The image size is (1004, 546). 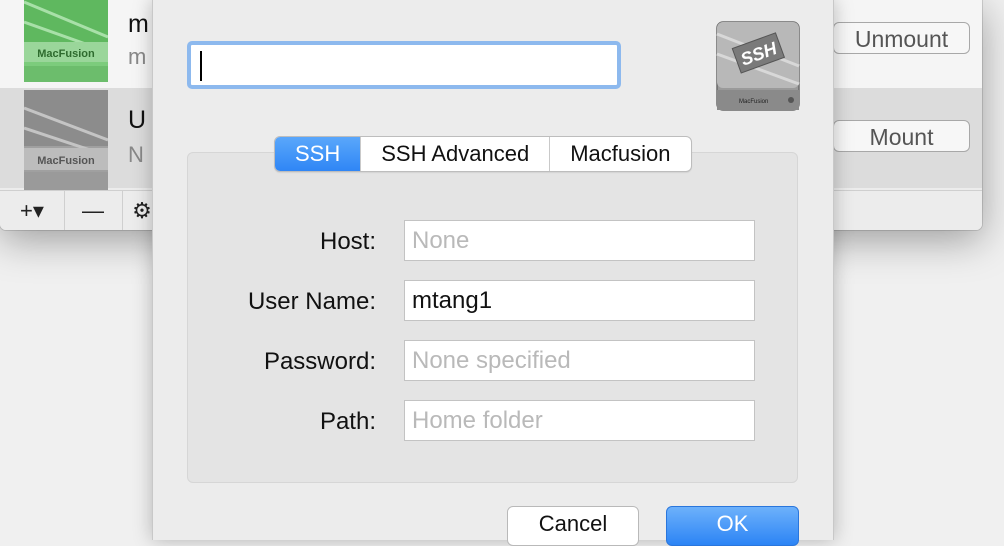 I want to click on ssh-drive-icon: SSH MacFusion, so click(x=758, y=66).